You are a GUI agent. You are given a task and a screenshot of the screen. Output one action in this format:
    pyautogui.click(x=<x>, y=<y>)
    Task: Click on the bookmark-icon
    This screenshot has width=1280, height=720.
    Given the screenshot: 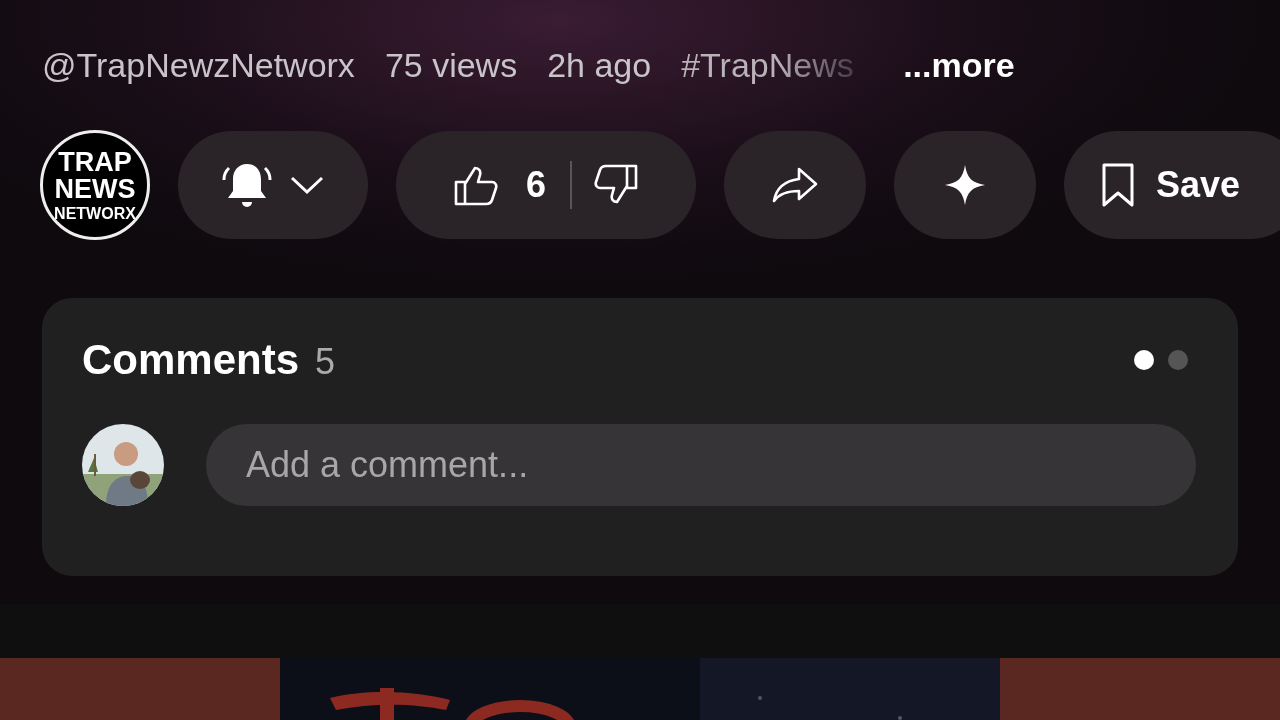 What is the action you would take?
    pyautogui.click(x=1118, y=185)
    